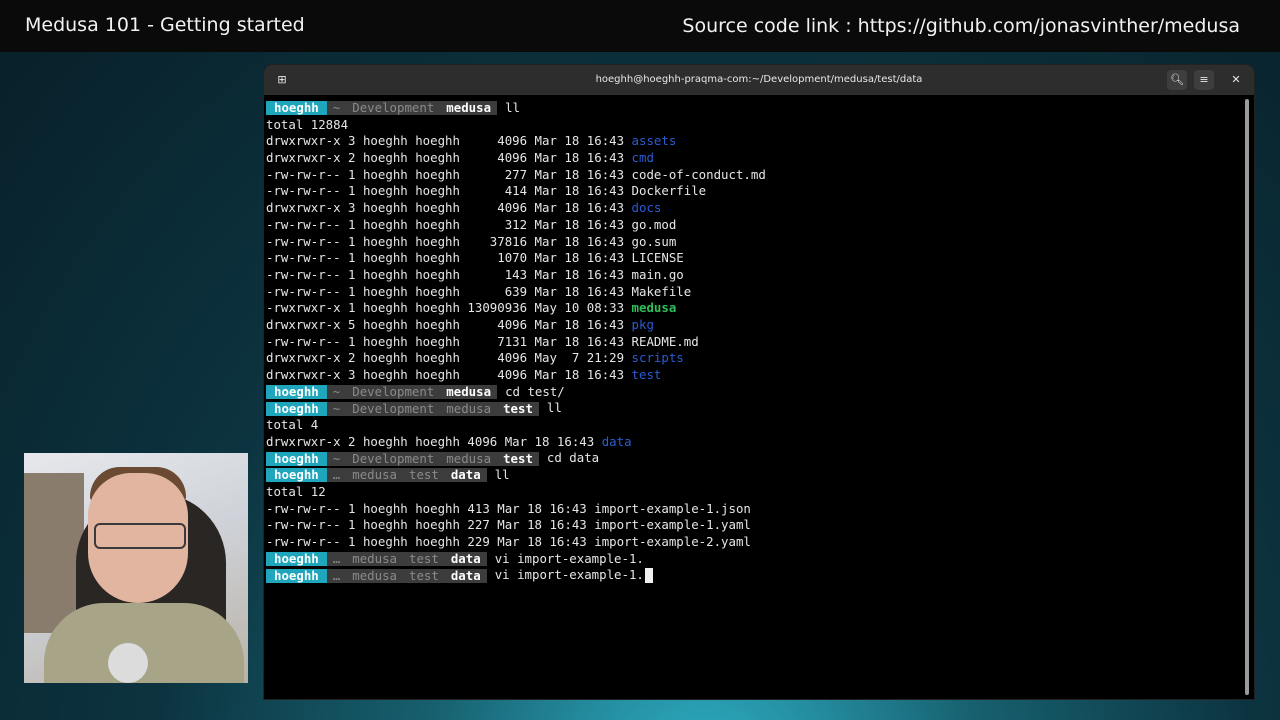 This screenshot has height=720, width=1280. Describe the element at coordinates (573, 458) in the screenshot. I see `prompt-command: cd data` at that location.